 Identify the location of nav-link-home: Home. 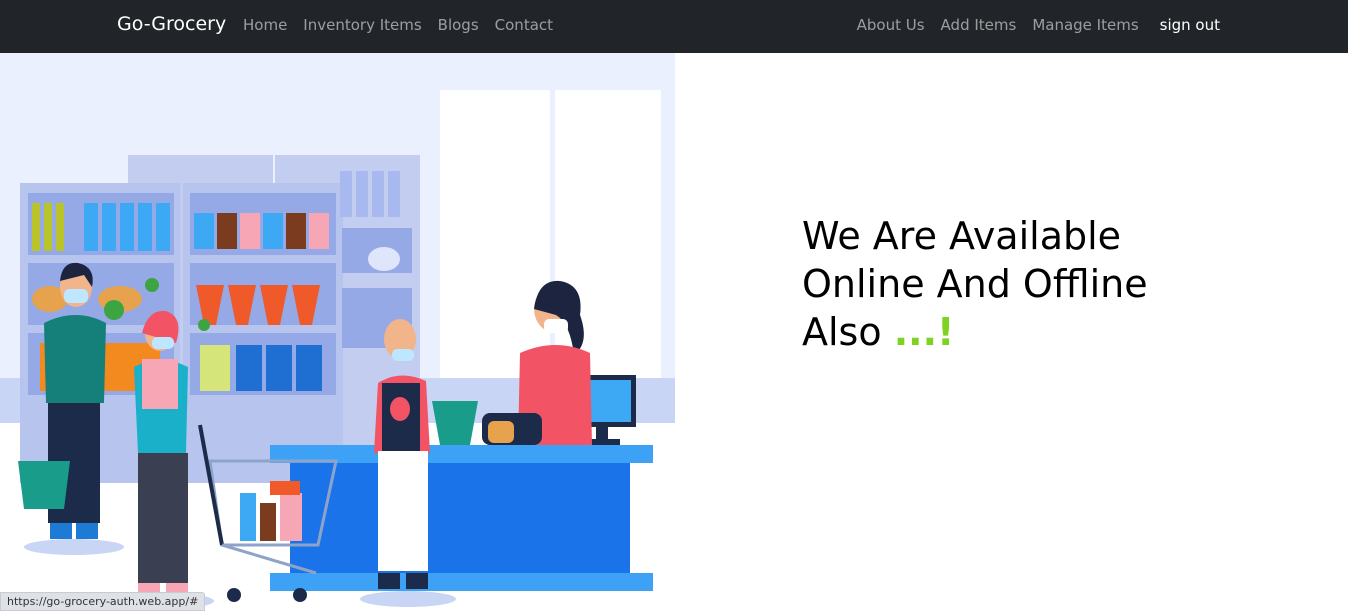
(265, 25).